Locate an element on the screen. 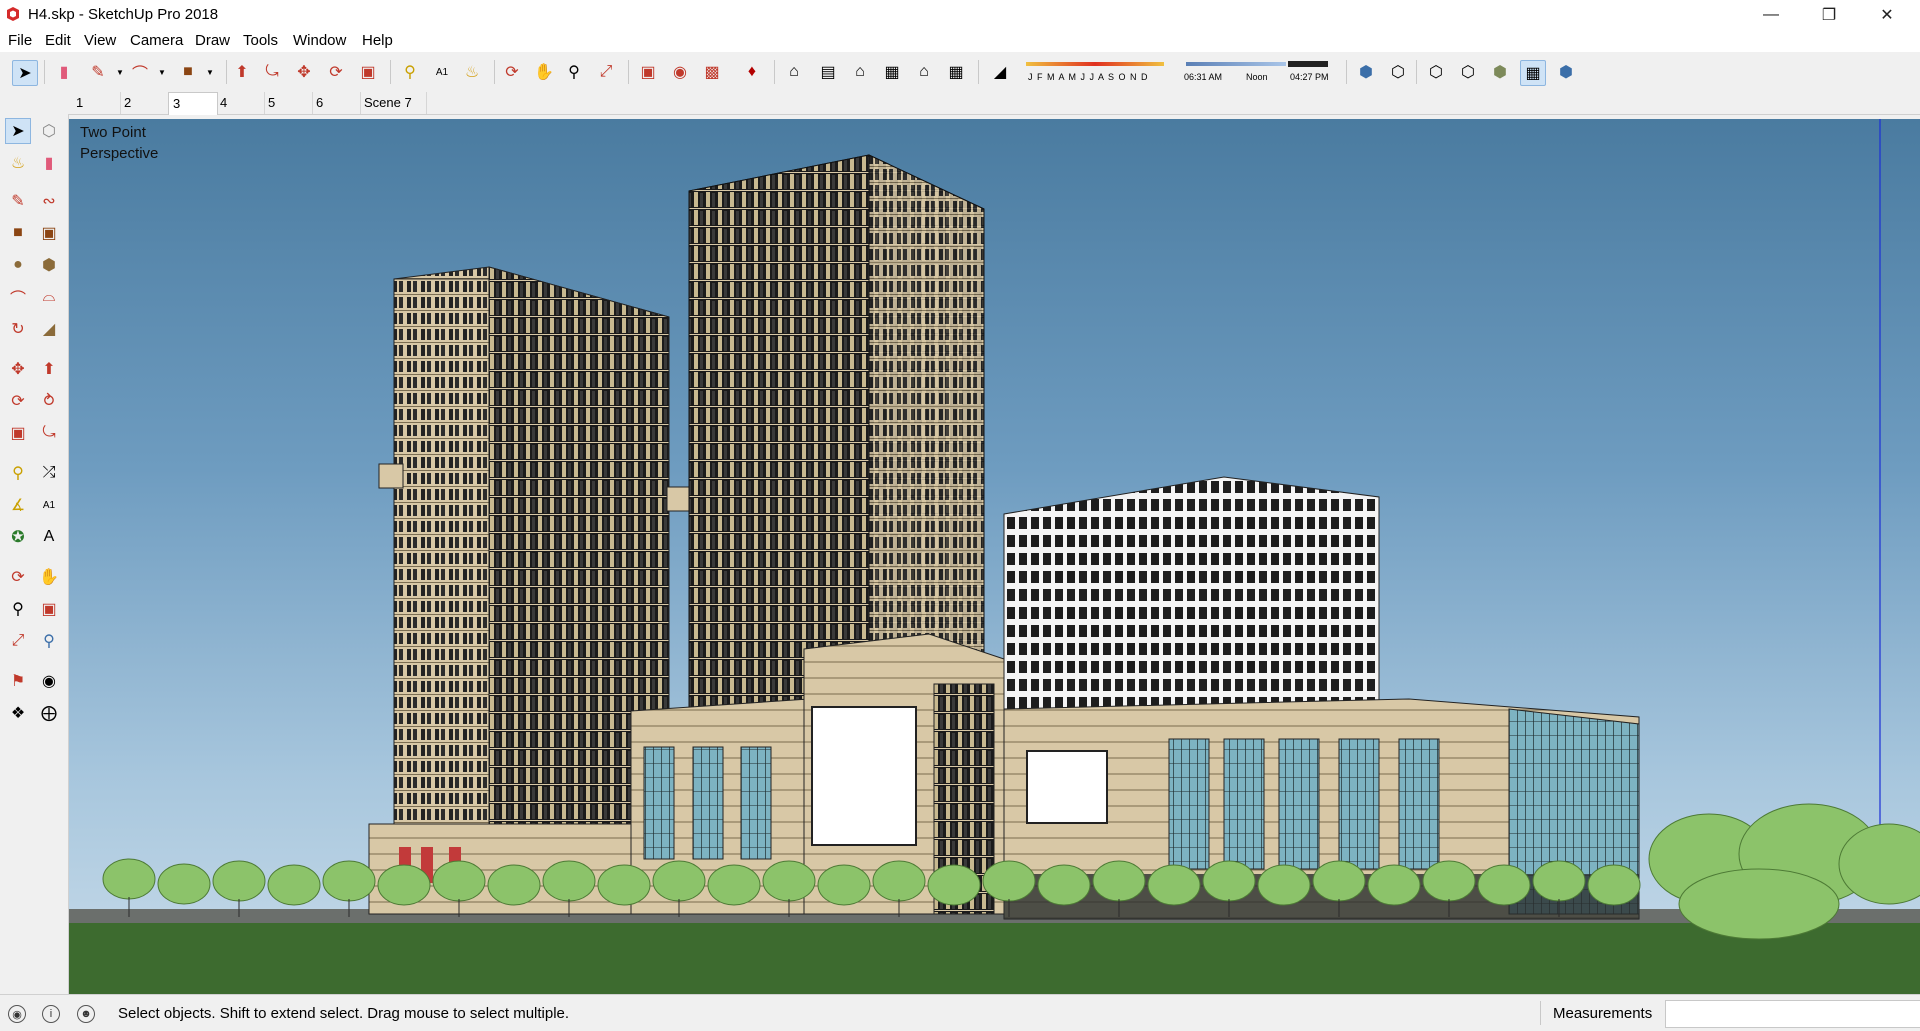 The width and height of the screenshot is (1920, 1031). shadows-toggle-button: ◢ is located at coordinates (1000, 72).